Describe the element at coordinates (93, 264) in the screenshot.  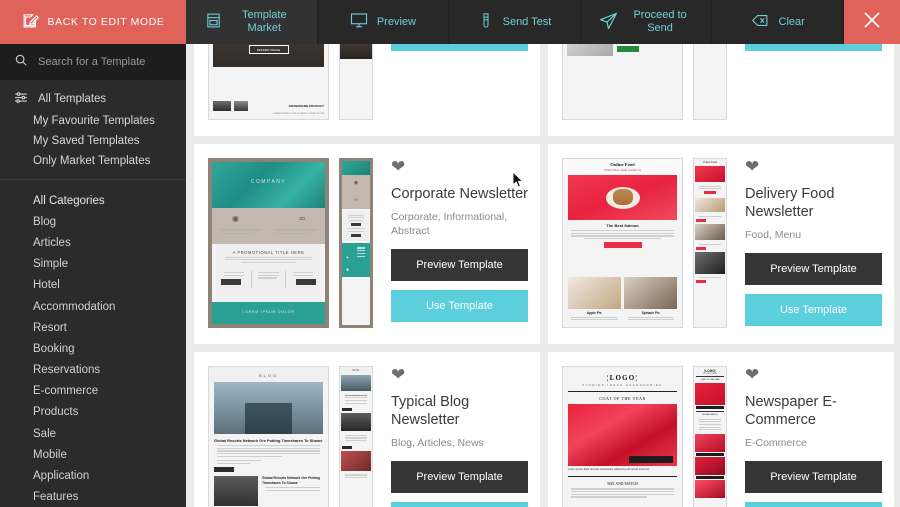
I see `sidebar-category-simple: Simple` at that location.